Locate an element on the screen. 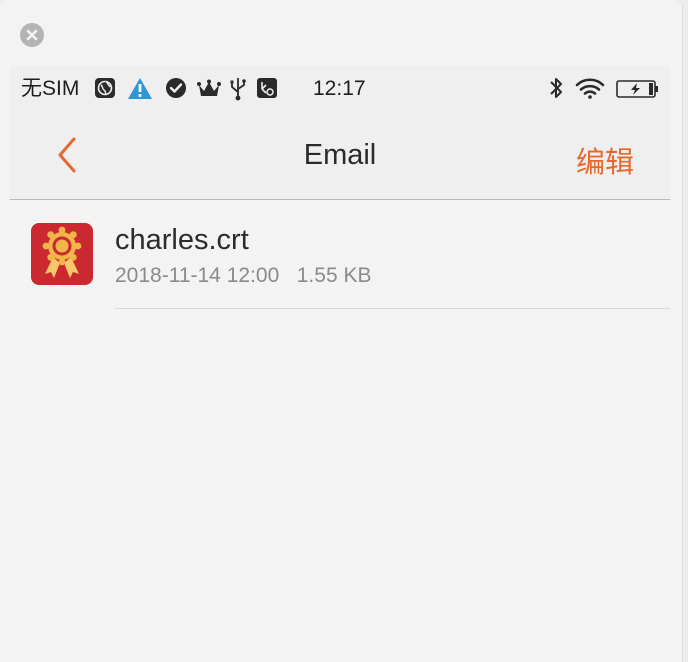 The height and width of the screenshot is (662, 688). battery-charging-icon is located at coordinates (637, 89).